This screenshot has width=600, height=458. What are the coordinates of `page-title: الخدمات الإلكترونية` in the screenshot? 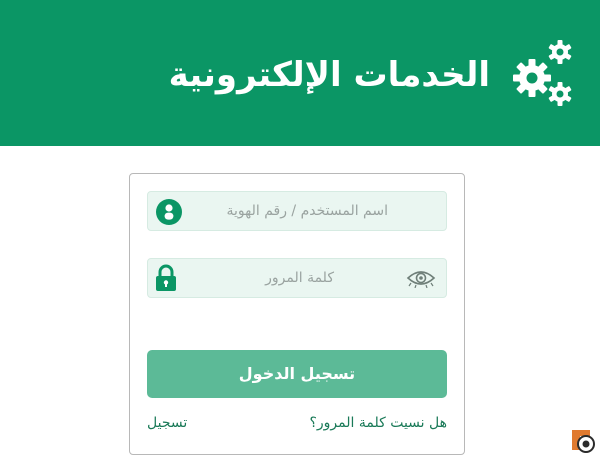 It's located at (329, 75).